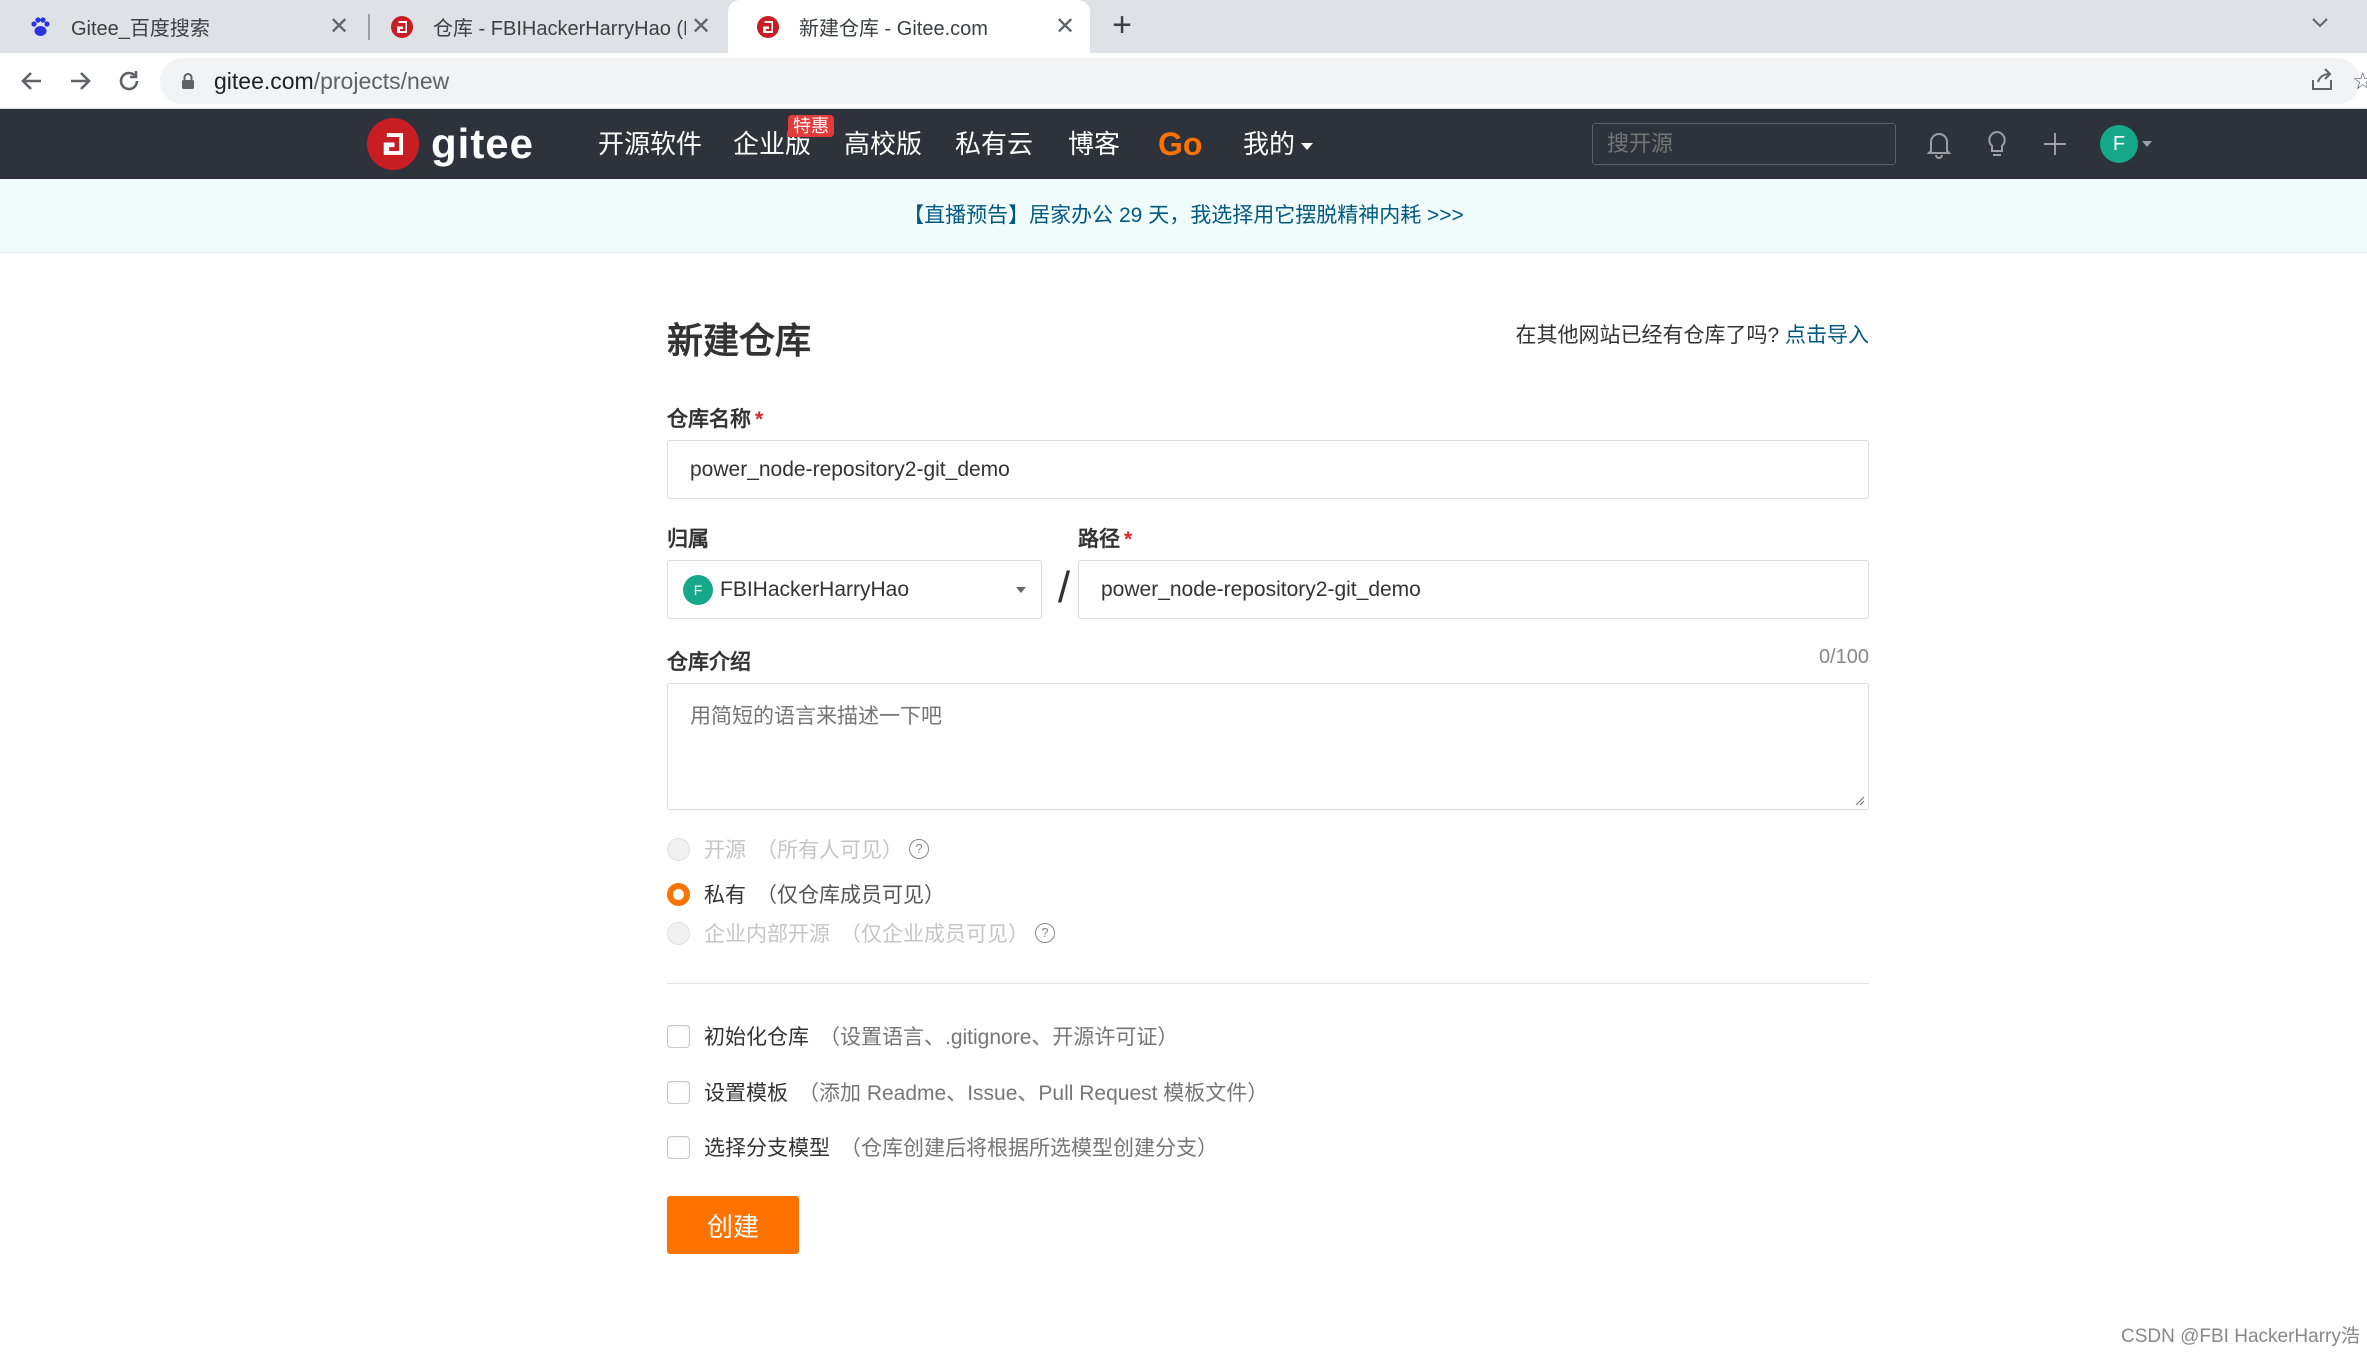  Describe the element at coordinates (32, 81) in the screenshot. I see `back-arrow-icon` at that location.